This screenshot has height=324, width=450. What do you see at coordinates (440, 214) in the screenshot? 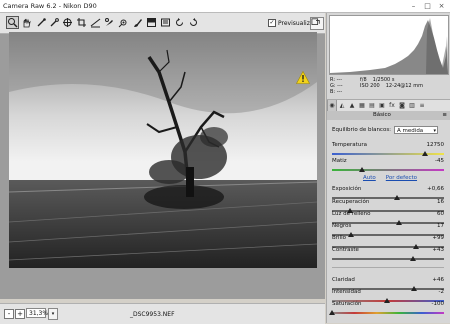
I see `slider-value: 60` at bounding box center [440, 214].